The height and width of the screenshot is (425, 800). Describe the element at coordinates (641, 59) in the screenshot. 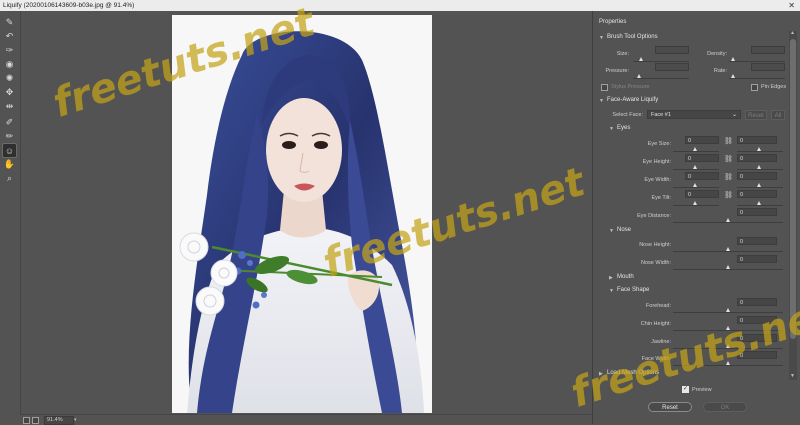

I see `size-slider-thumb` at that location.